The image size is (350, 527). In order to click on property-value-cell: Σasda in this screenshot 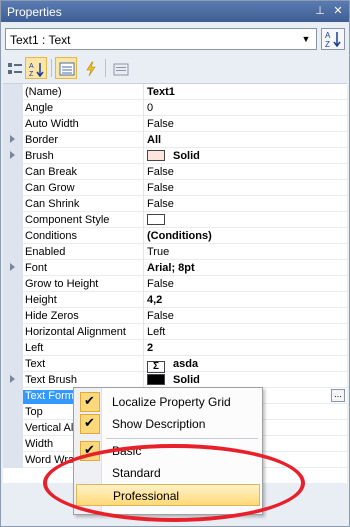, I will do `click(245, 364)`.